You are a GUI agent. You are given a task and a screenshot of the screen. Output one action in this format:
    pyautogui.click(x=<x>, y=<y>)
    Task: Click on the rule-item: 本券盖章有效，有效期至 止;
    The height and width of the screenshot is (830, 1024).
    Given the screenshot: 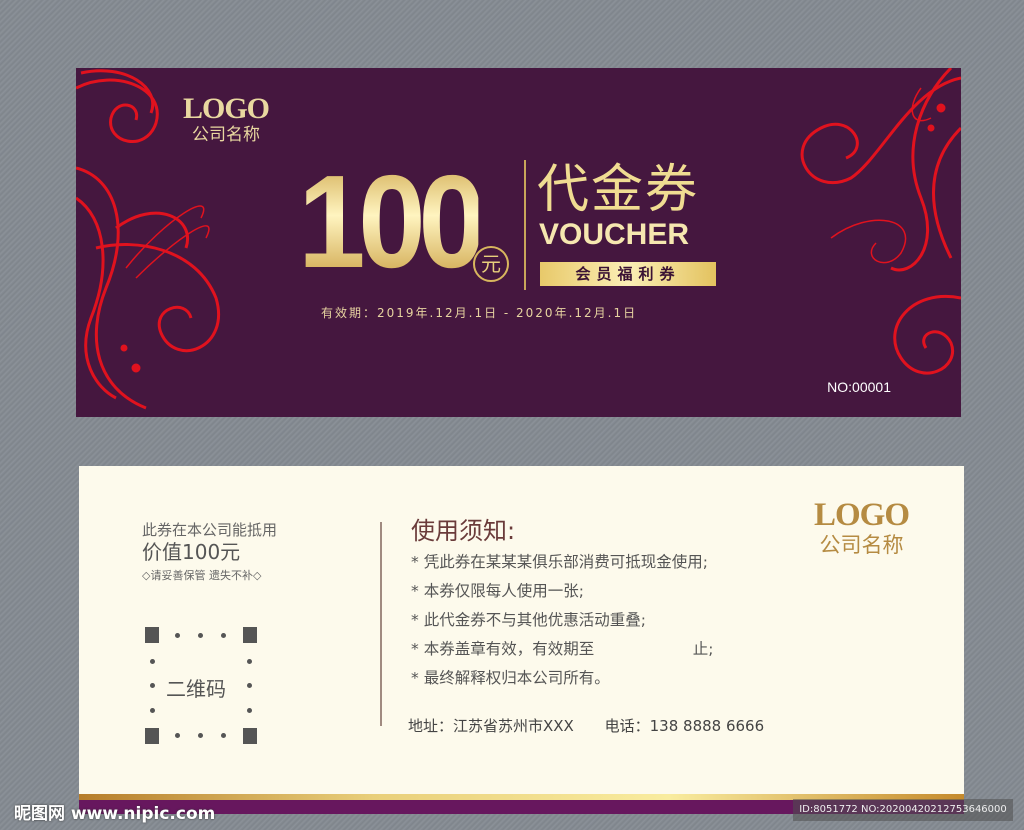 What is the action you would take?
    pyautogui.click(x=562, y=649)
    